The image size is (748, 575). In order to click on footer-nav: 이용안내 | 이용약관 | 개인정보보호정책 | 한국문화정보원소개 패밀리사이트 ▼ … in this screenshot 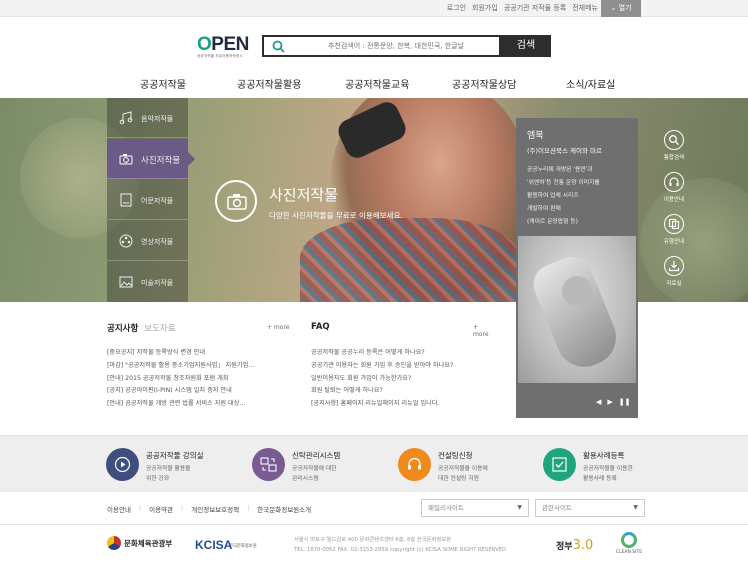, I will do `click(374, 509)`.